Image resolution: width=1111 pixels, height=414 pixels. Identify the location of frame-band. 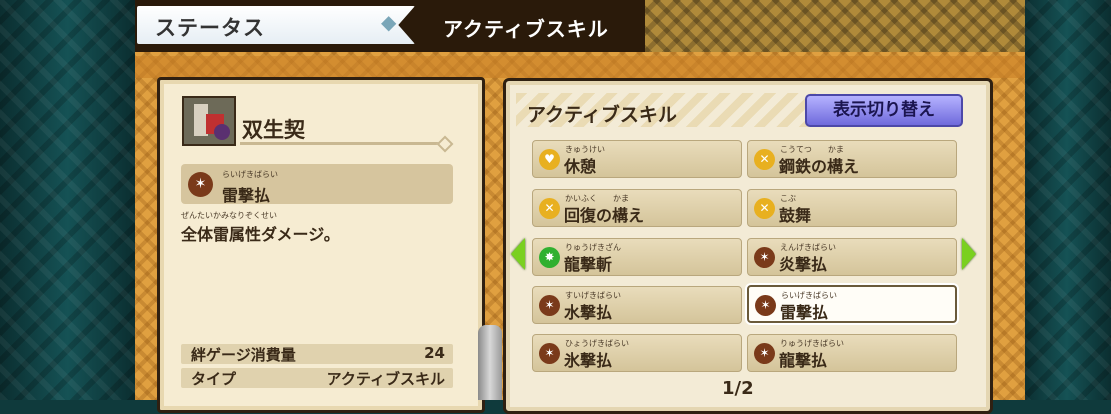
(580, 67).